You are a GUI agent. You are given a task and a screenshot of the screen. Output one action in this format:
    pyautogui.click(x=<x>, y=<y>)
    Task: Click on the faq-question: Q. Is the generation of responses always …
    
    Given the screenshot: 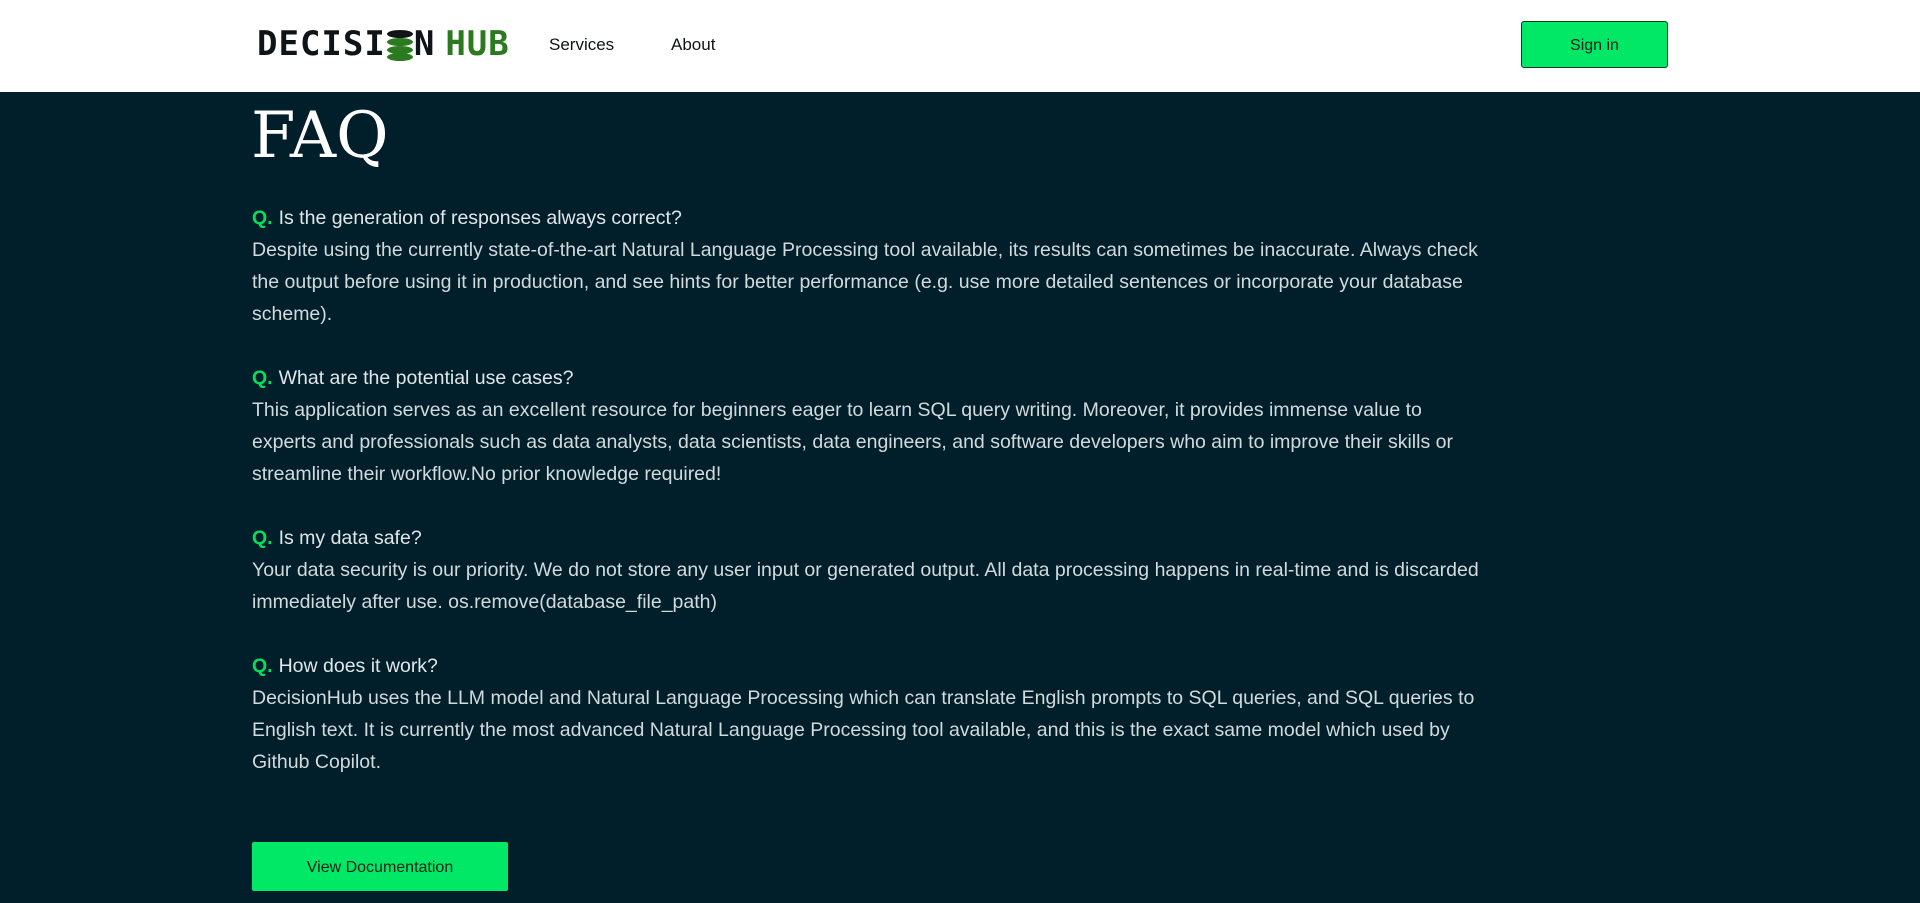 What is the action you would take?
    pyautogui.click(x=867, y=218)
    